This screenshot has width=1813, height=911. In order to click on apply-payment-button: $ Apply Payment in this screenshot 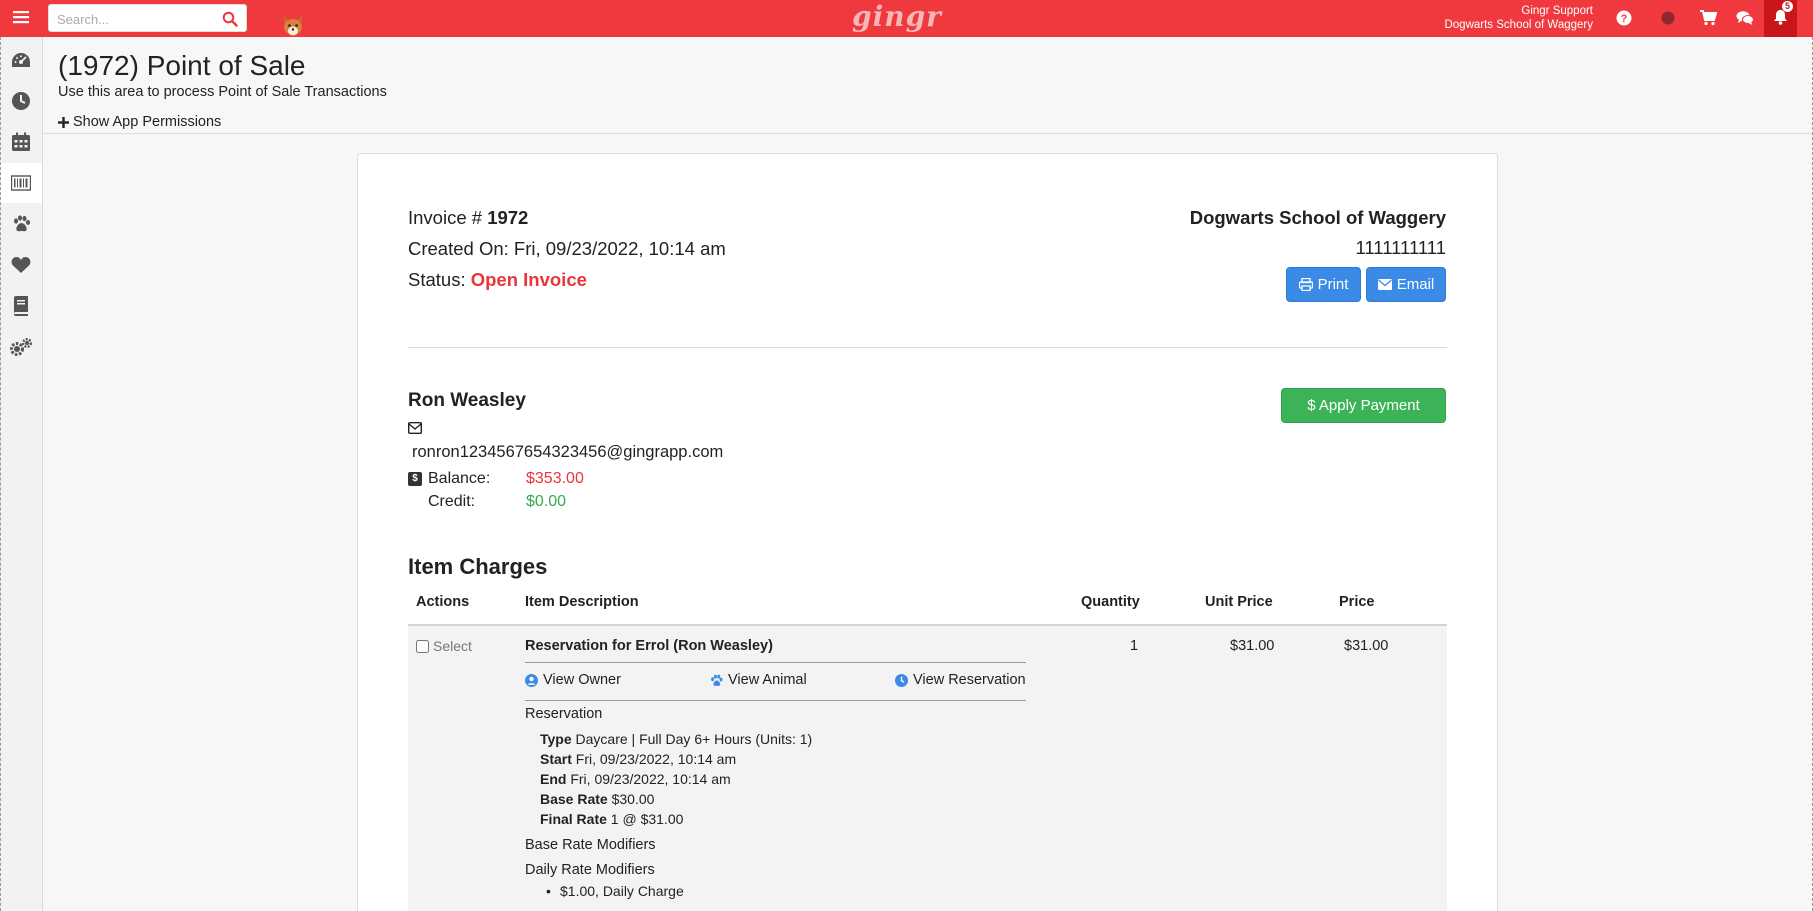, I will do `click(1363, 405)`.